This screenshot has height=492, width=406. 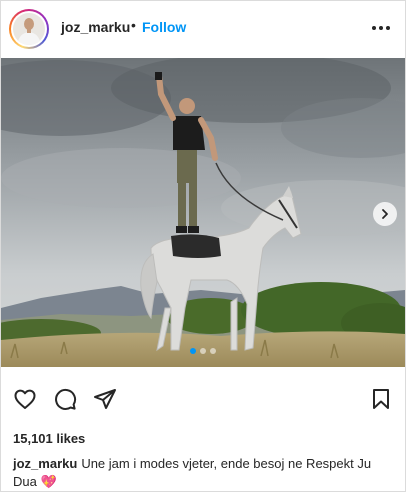 What do you see at coordinates (203, 399) in the screenshot?
I see `action-bar` at bounding box center [203, 399].